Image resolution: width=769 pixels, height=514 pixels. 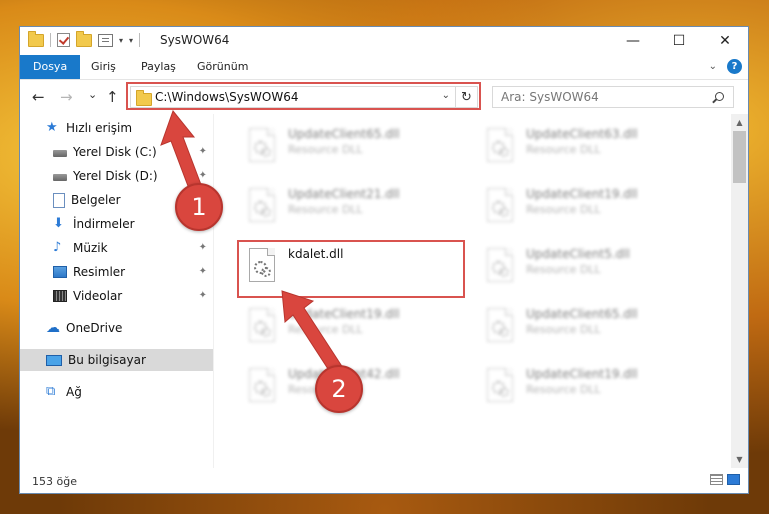 I want to click on arrow-to-kdalet-file, so click(x=312, y=333).